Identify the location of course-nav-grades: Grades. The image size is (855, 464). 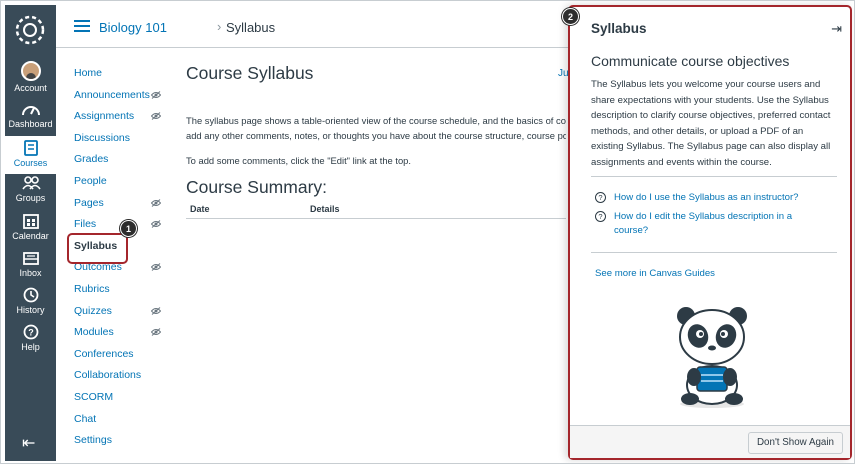
(119, 160).